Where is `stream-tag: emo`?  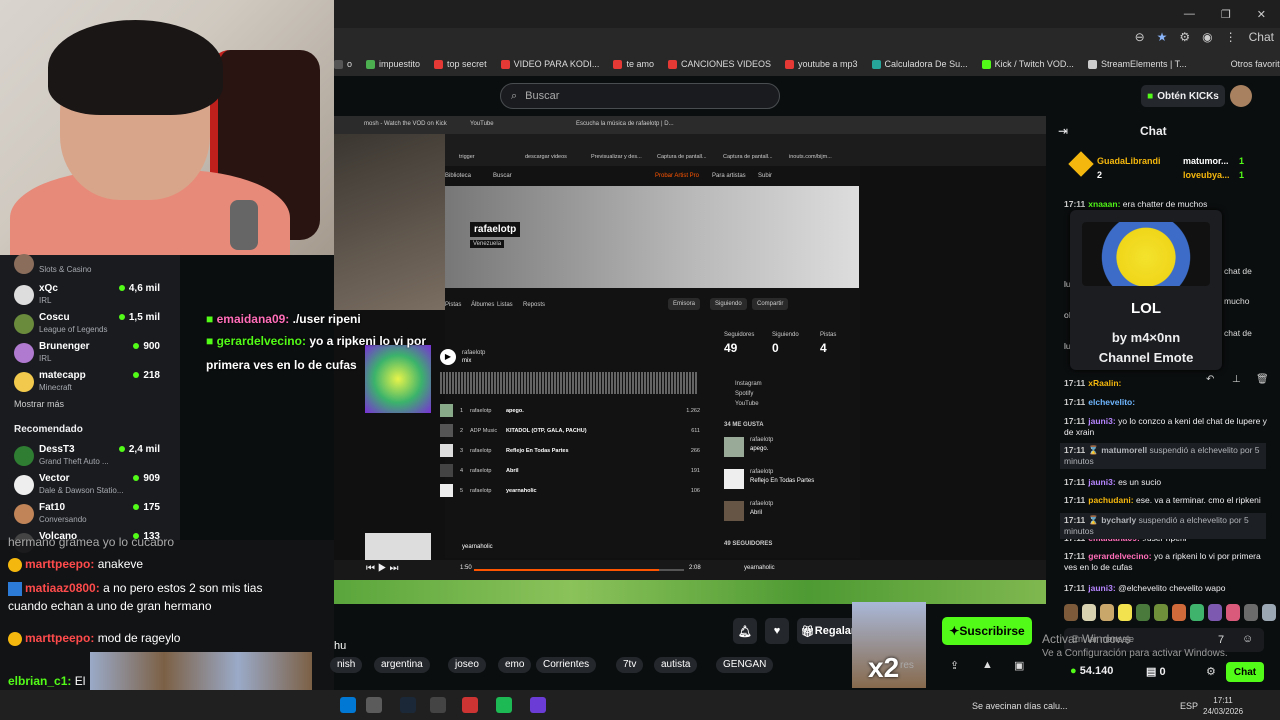 stream-tag: emo is located at coordinates (515, 665).